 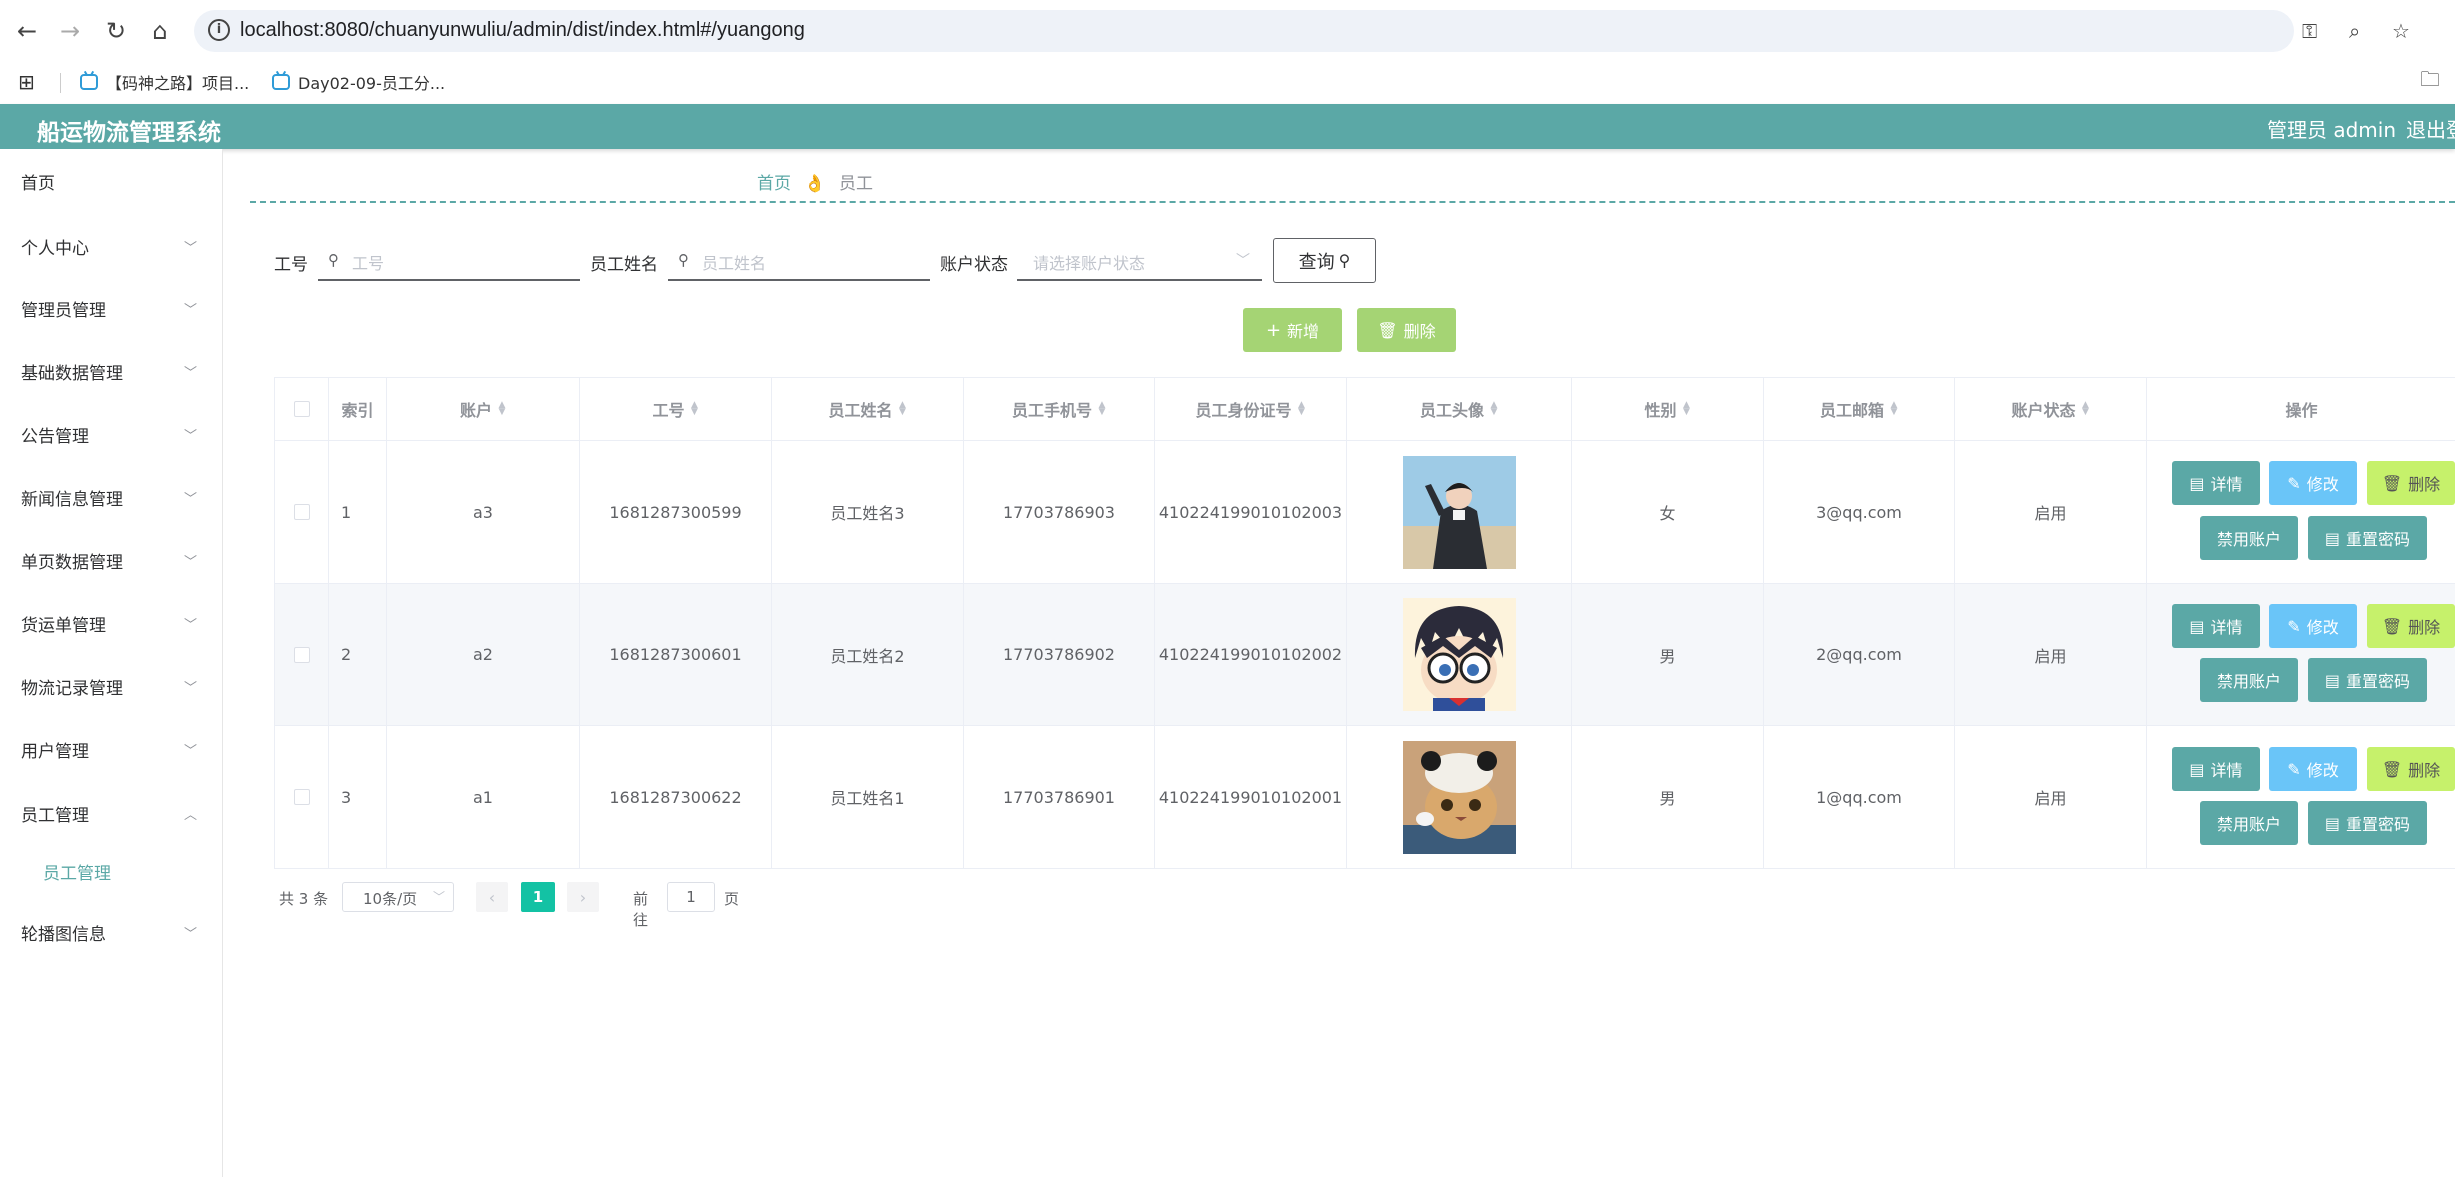 I want to click on sidebar-item-label: 新闻信息管理, so click(x=72, y=500).